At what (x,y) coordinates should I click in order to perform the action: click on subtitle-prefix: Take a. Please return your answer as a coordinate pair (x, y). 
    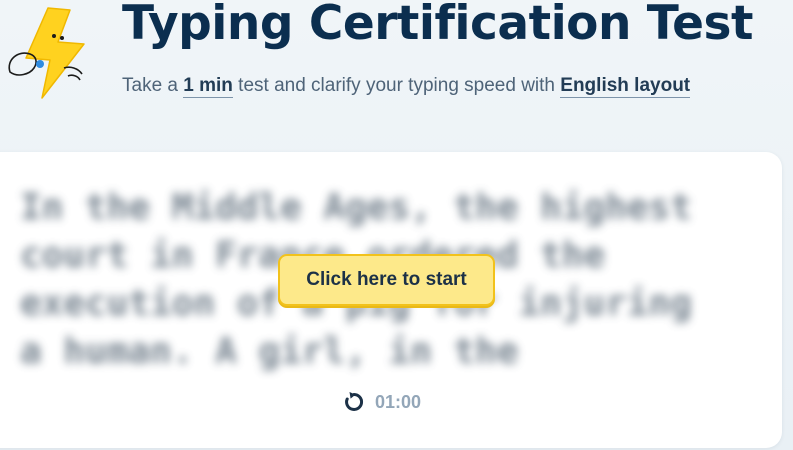
    Looking at the image, I should click on (153, 85).